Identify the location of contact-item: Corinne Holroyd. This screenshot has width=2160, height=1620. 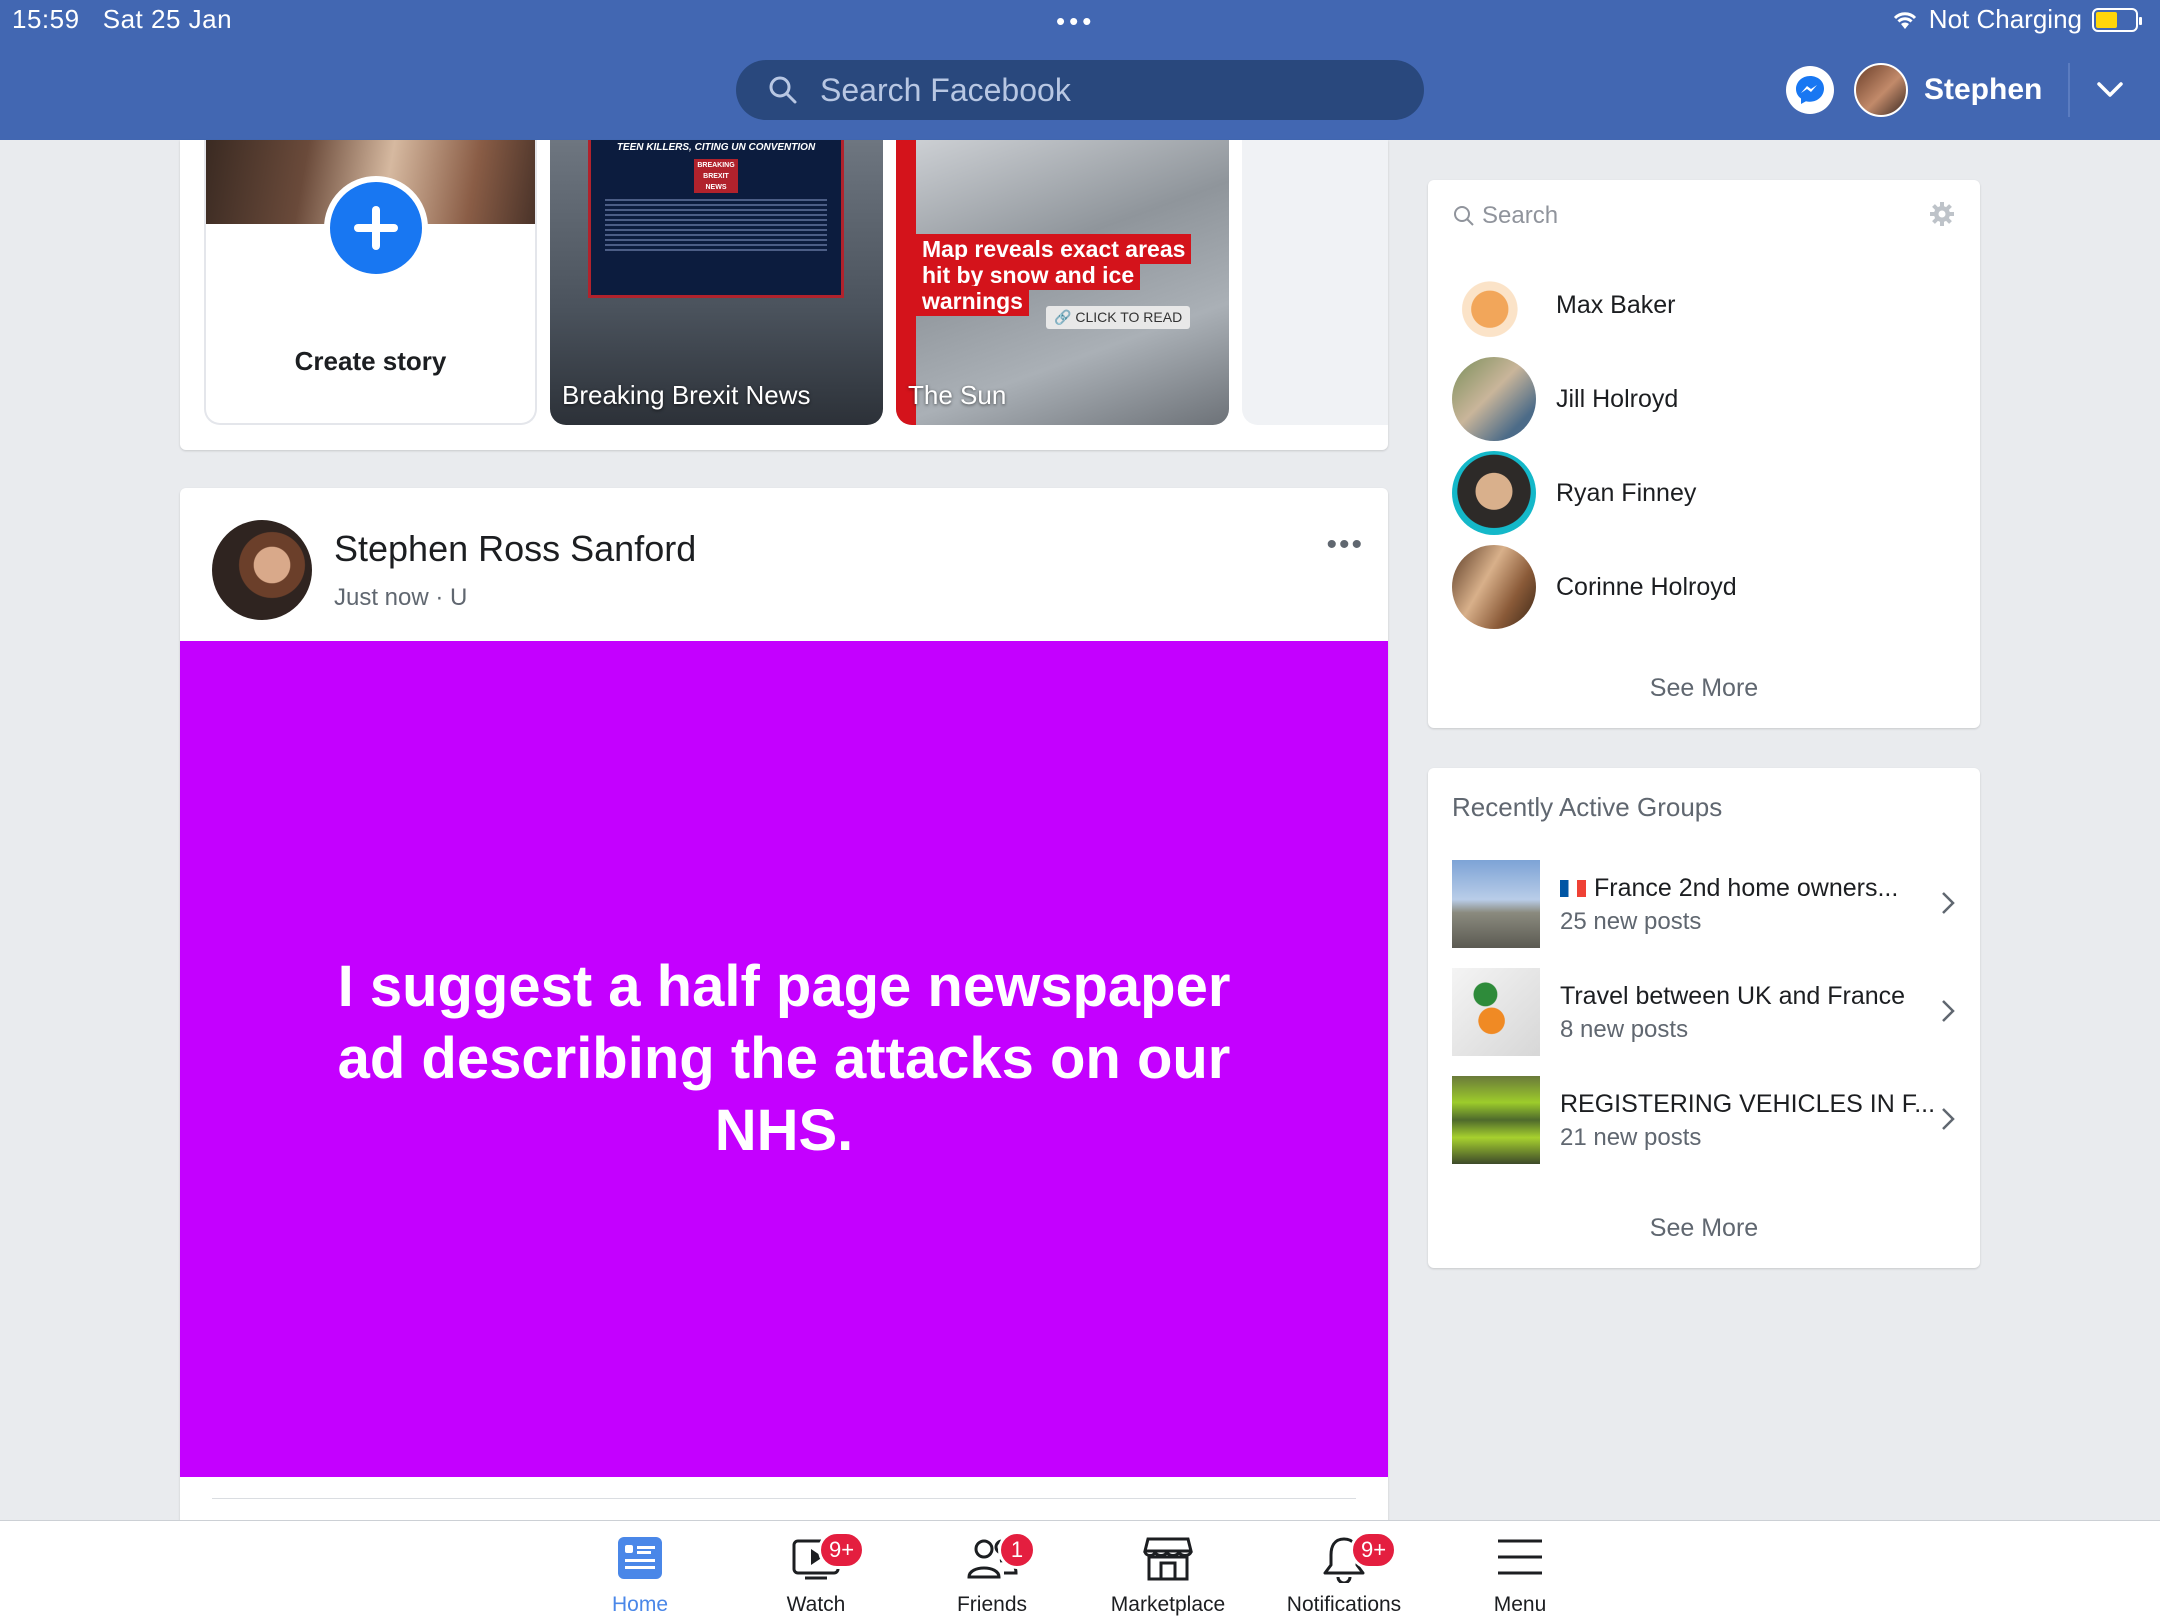
(1594, 587).